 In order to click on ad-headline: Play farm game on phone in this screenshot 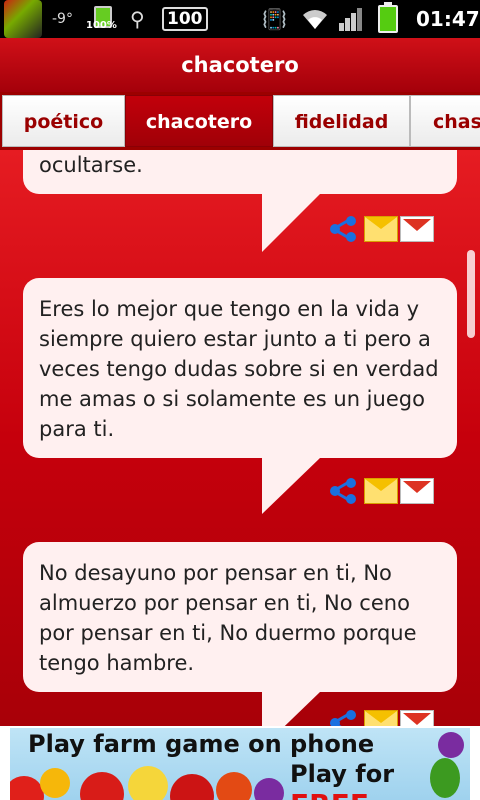, I will do `click(201, 744)`.